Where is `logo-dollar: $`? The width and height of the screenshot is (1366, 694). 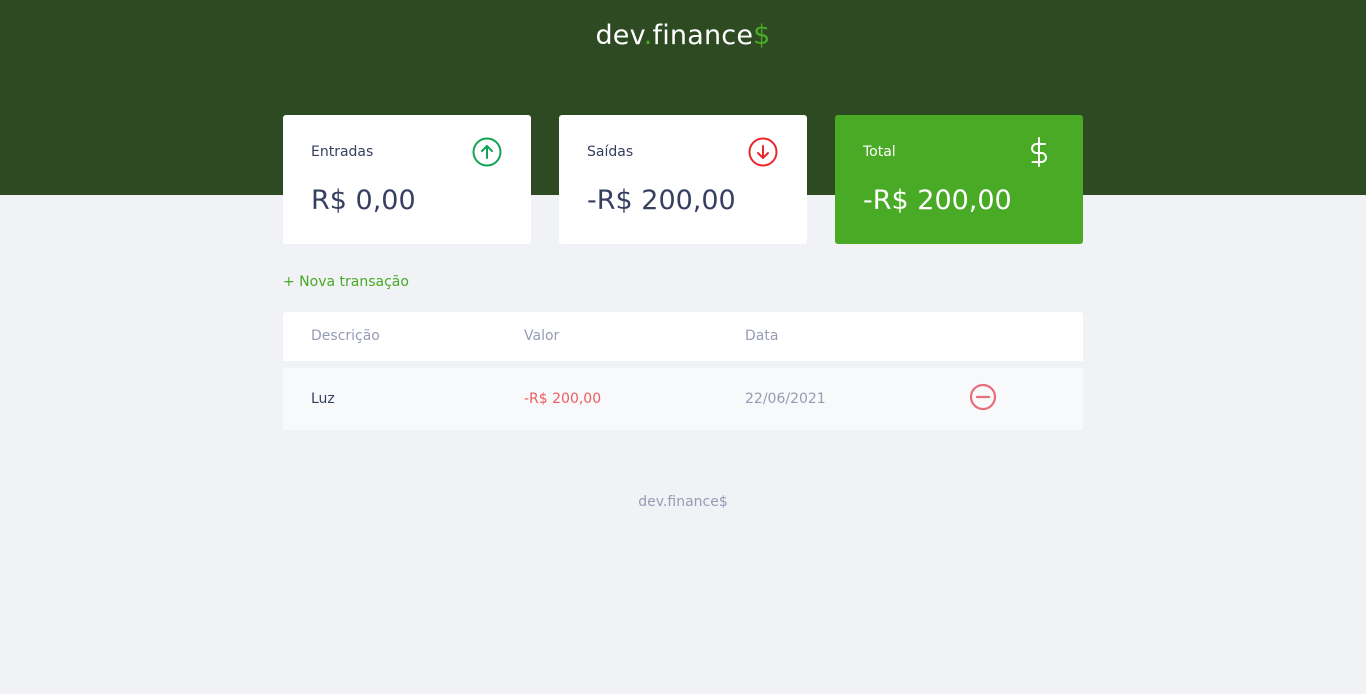 logo-dollar: $ is located at coordinates (762, 35).